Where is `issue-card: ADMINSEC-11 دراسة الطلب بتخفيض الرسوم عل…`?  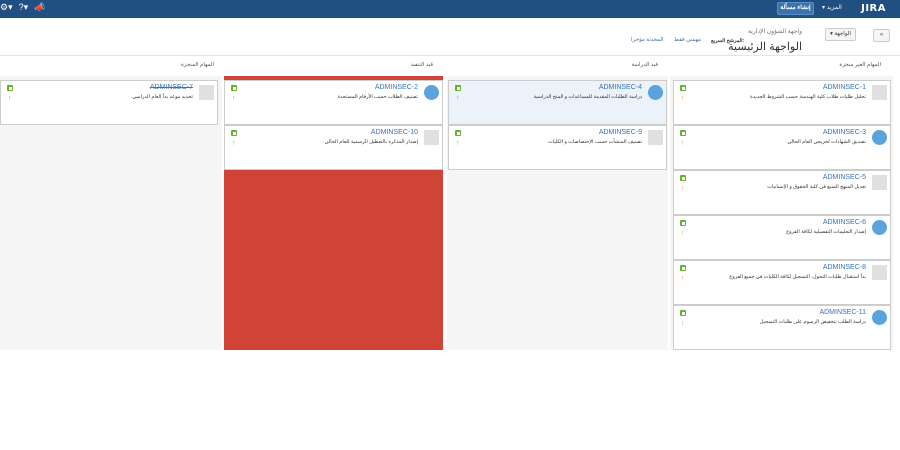
issue-card: ADMINSEC-11 دراسة الطلب بتخفيض الرسوم عل… is located at coordinates (782, 327).